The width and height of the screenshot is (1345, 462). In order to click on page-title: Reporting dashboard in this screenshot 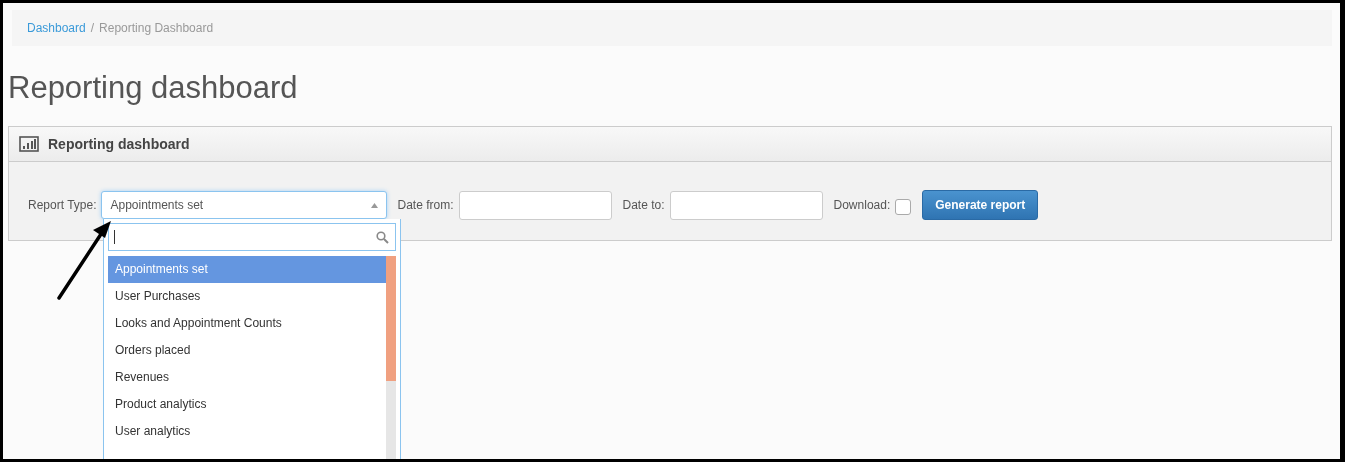, I will do `click(153, 88)`.